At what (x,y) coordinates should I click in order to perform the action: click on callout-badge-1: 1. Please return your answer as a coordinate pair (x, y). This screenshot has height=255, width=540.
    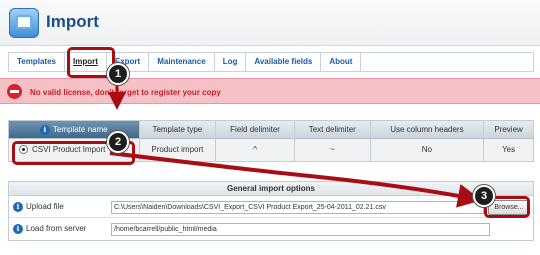
    Looking at the image, I should click on (118, 74).